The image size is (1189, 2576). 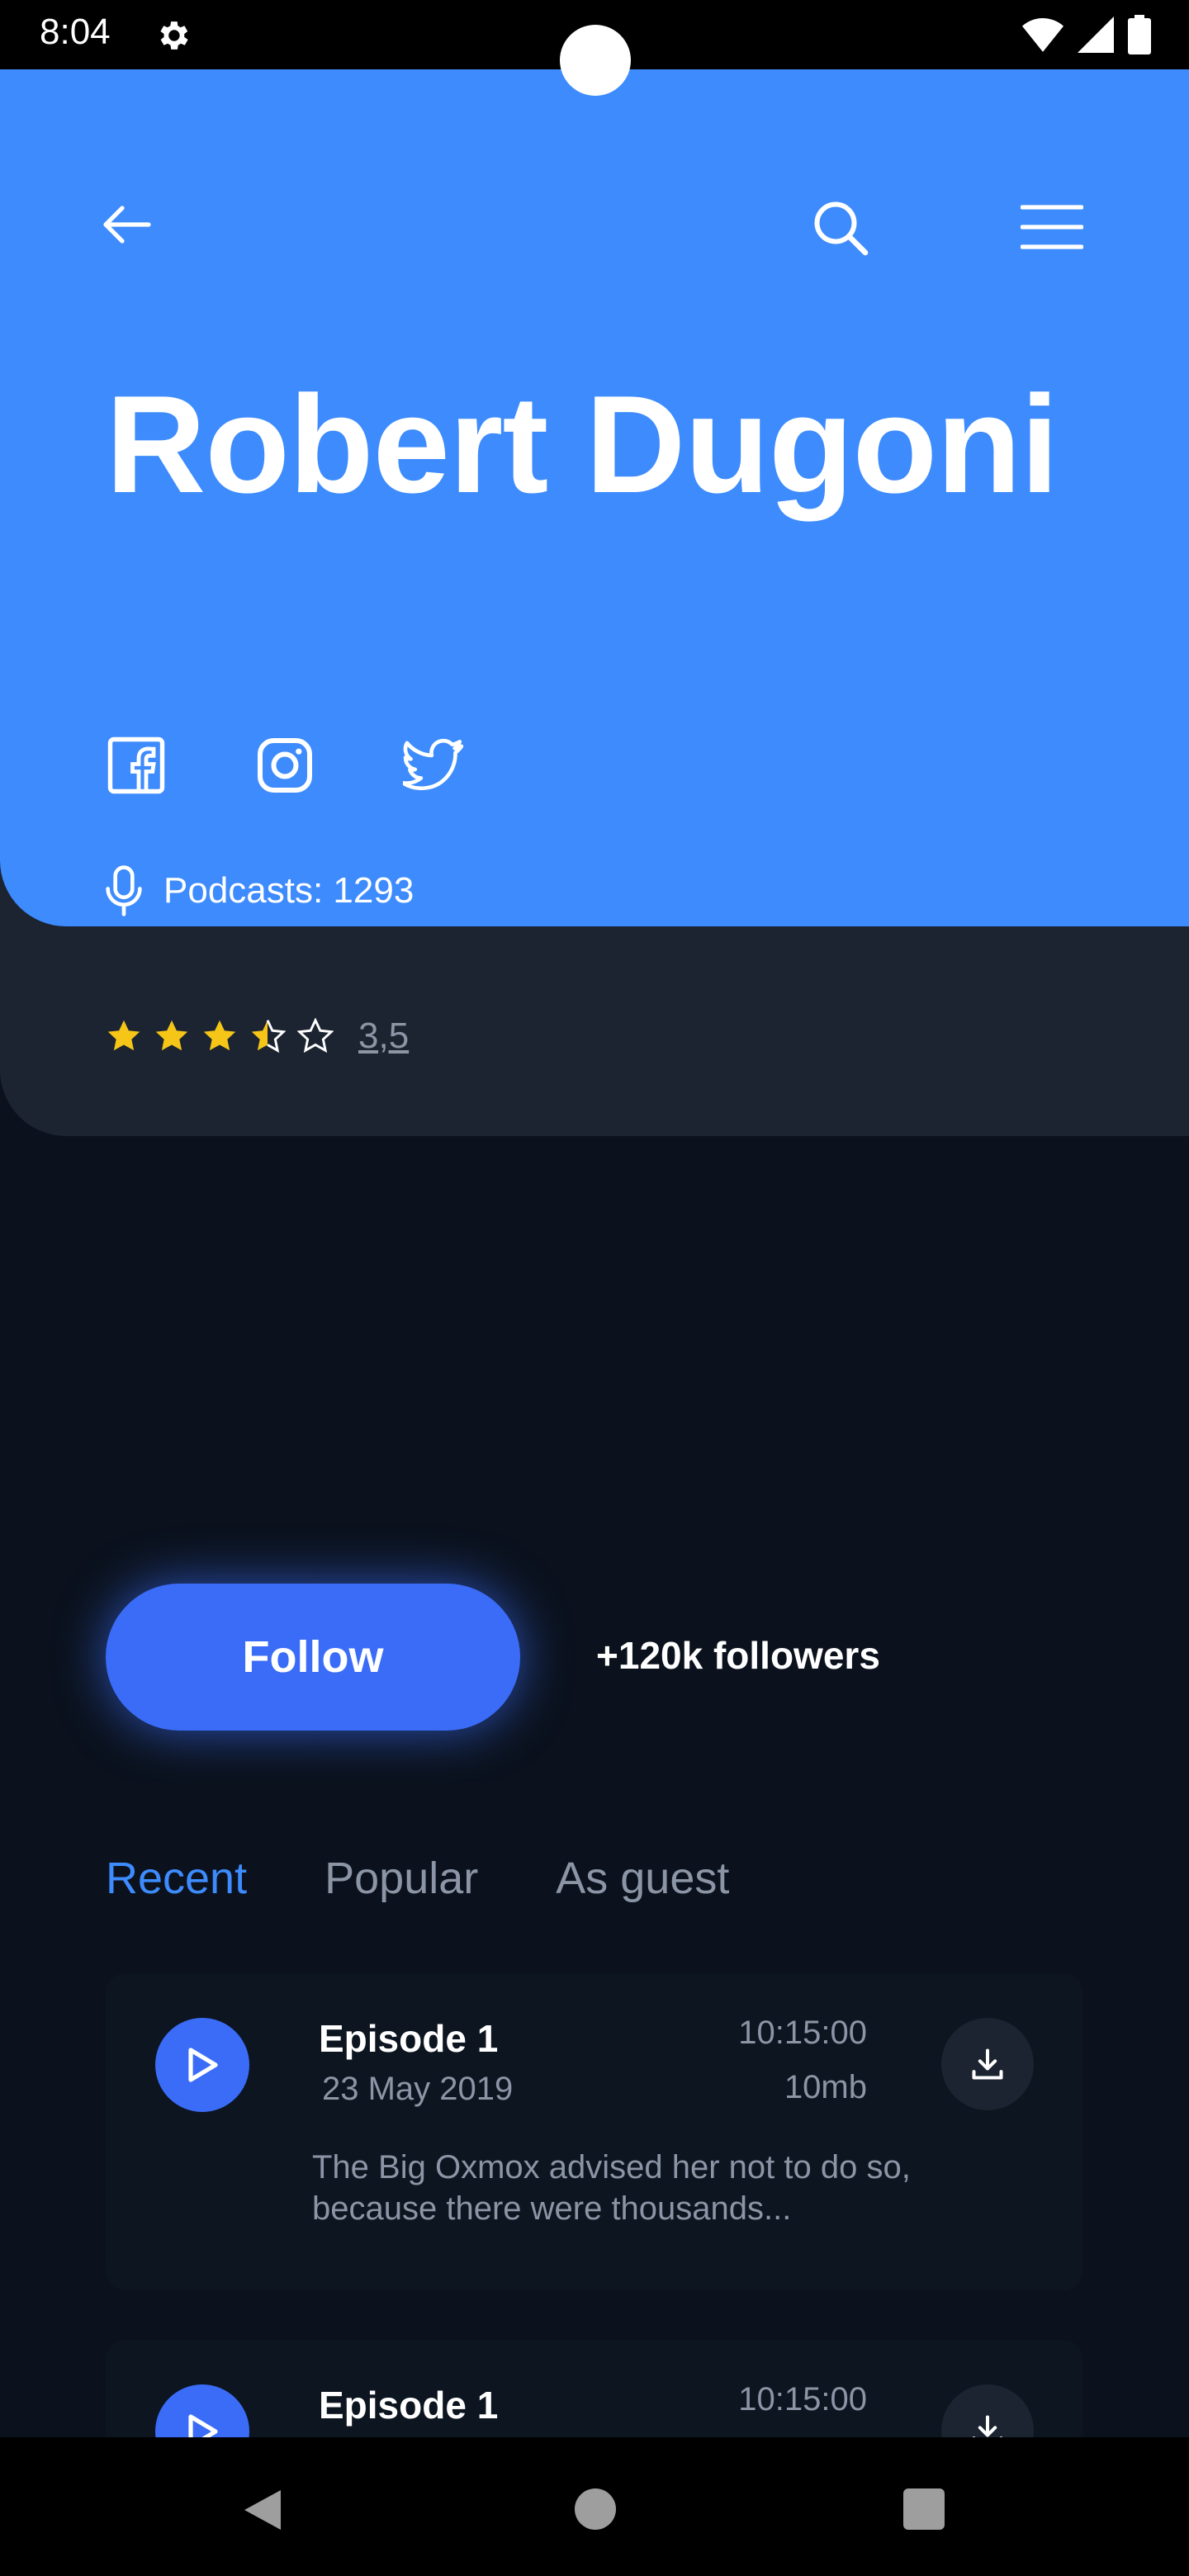 I want to click on facebook-icon, so click(x=136, y=765).